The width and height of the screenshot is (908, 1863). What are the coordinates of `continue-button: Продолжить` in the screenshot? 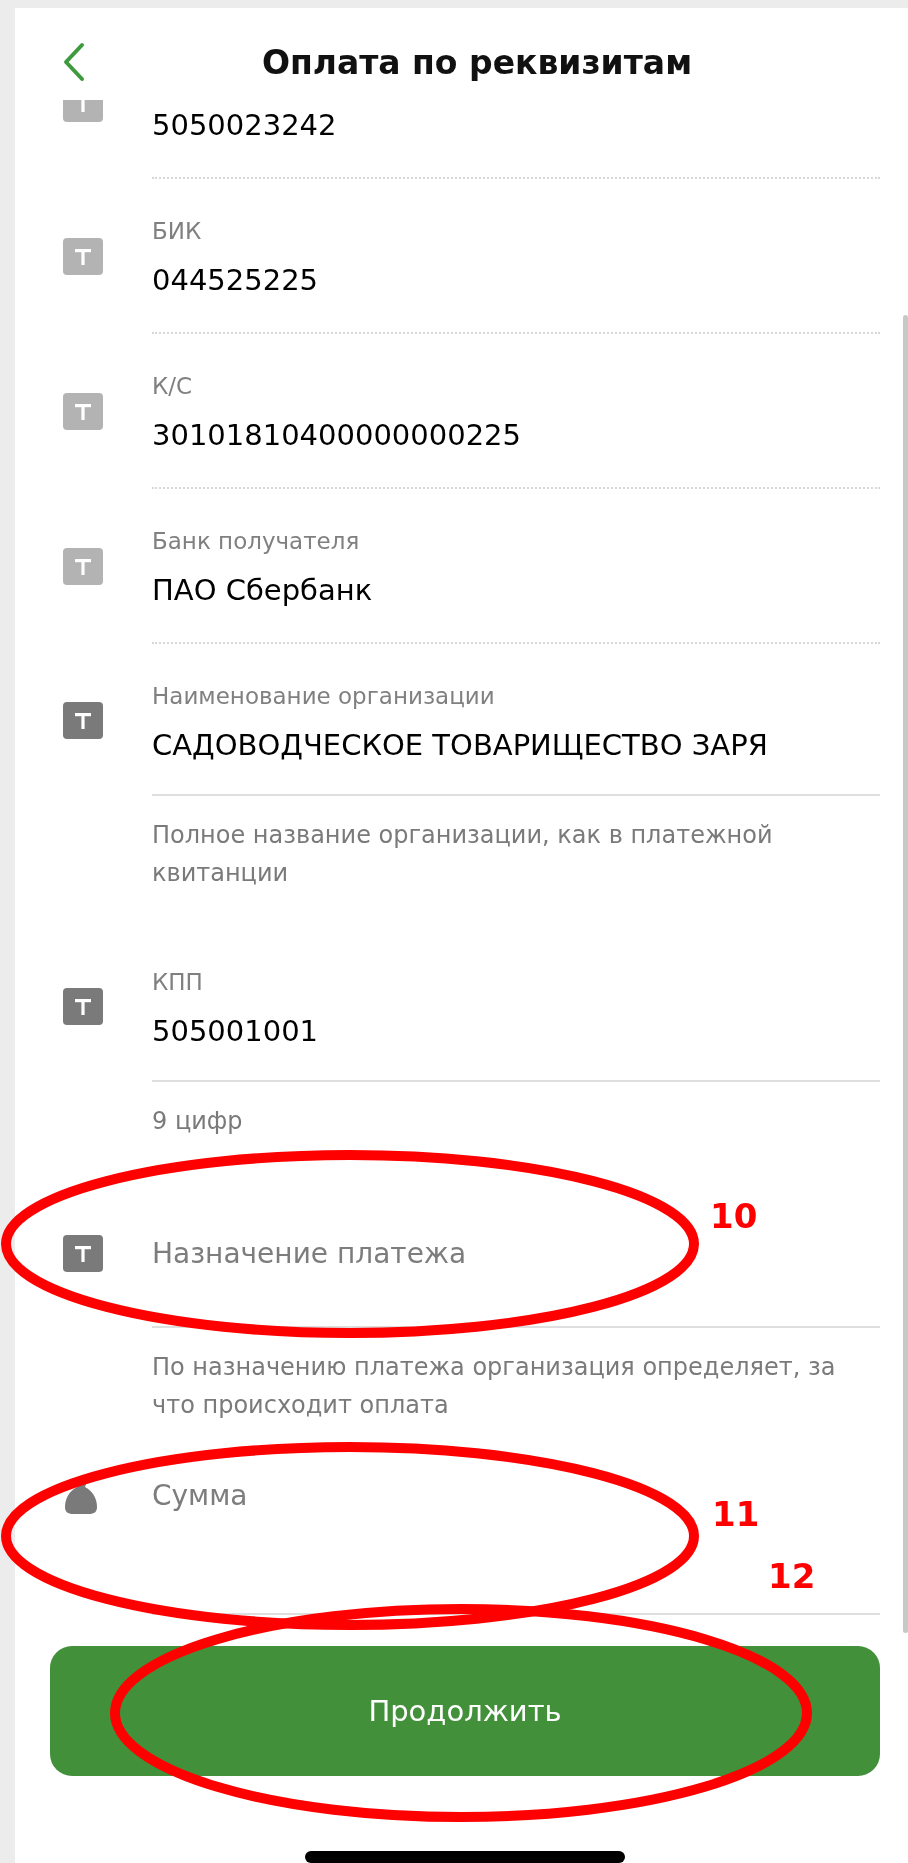 It's located at (465, 1711).